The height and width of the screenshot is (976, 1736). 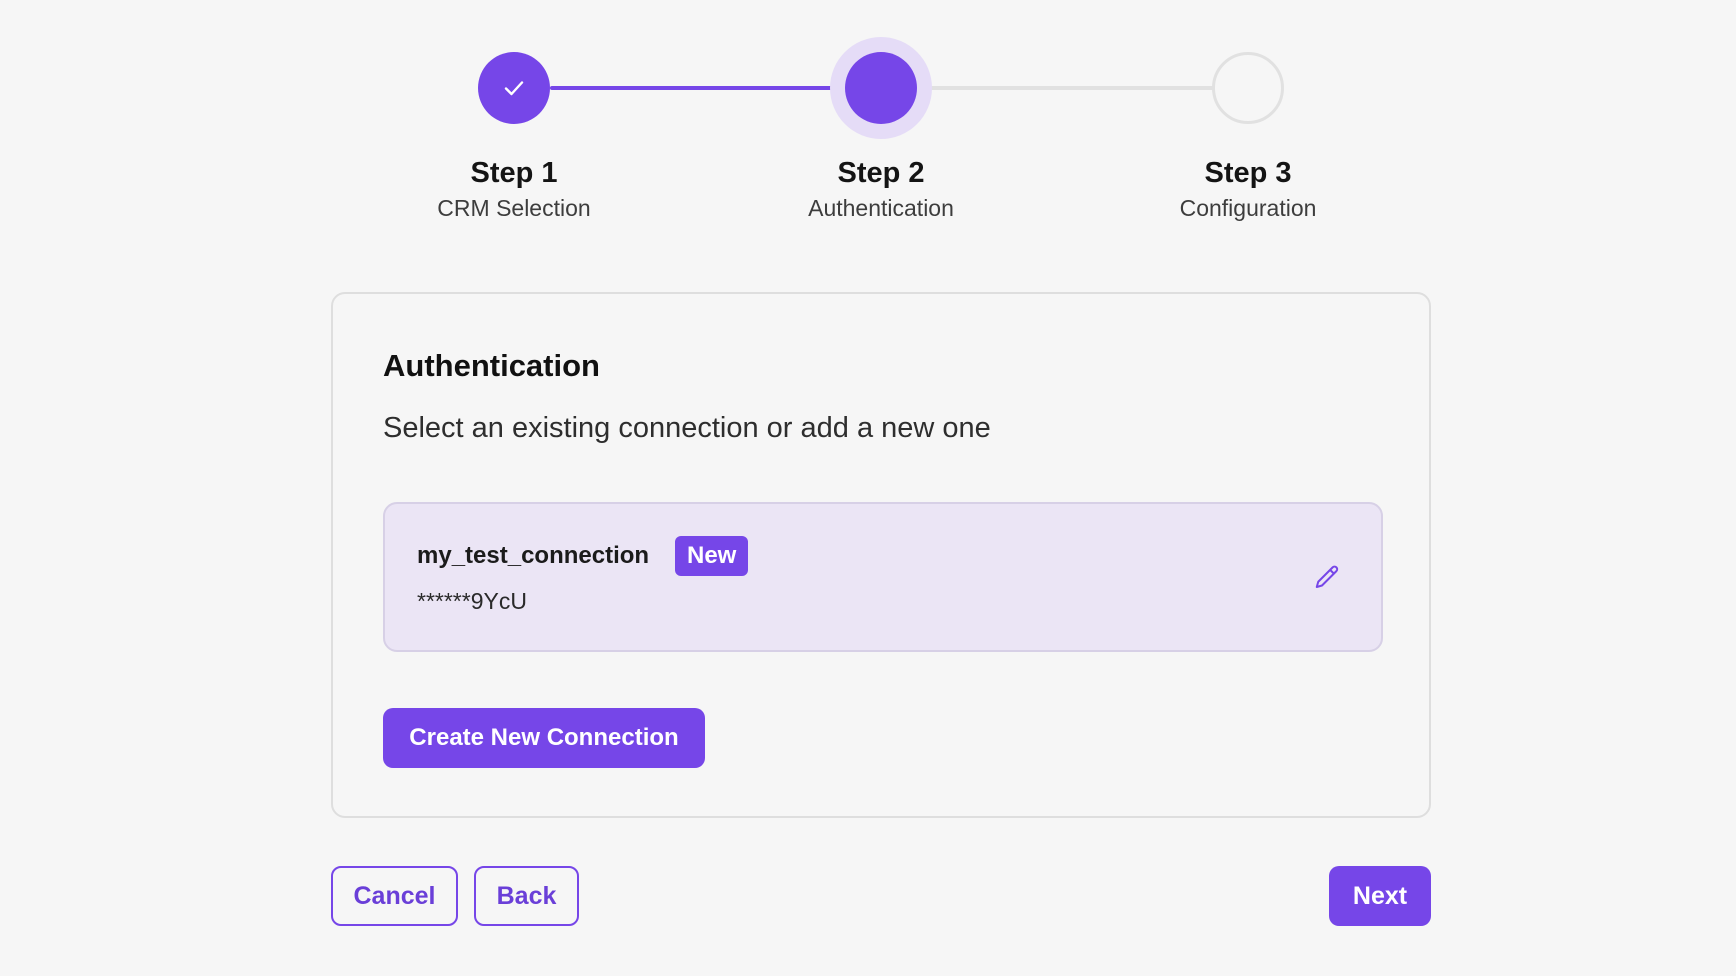 I want to click on step-2-label: Step 2 Authentication, so click(x=881, y=189).